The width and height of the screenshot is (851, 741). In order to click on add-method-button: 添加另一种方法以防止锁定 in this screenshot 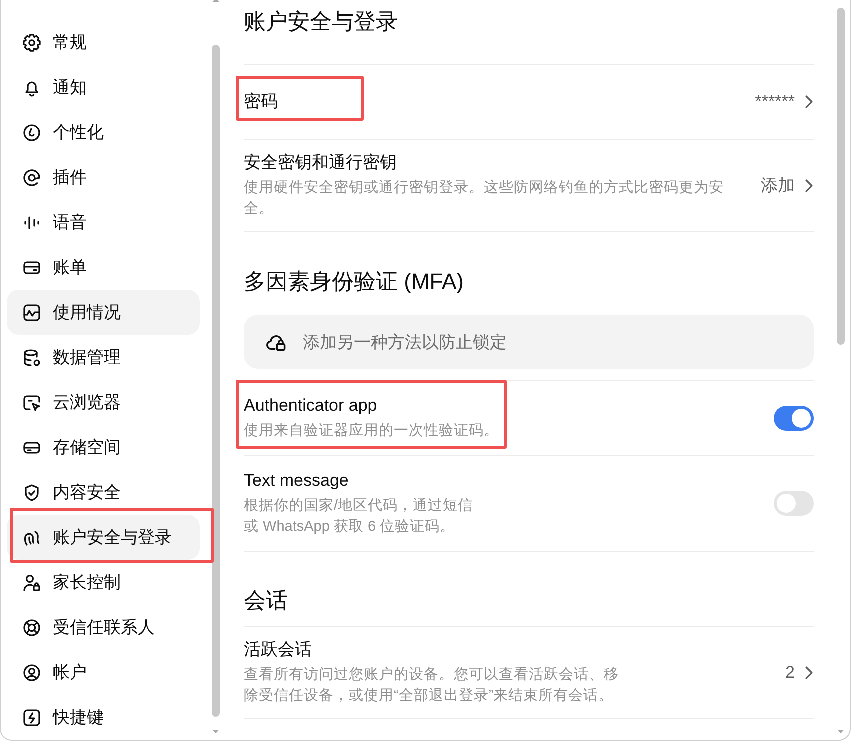, I will do `click(529, 342)`.